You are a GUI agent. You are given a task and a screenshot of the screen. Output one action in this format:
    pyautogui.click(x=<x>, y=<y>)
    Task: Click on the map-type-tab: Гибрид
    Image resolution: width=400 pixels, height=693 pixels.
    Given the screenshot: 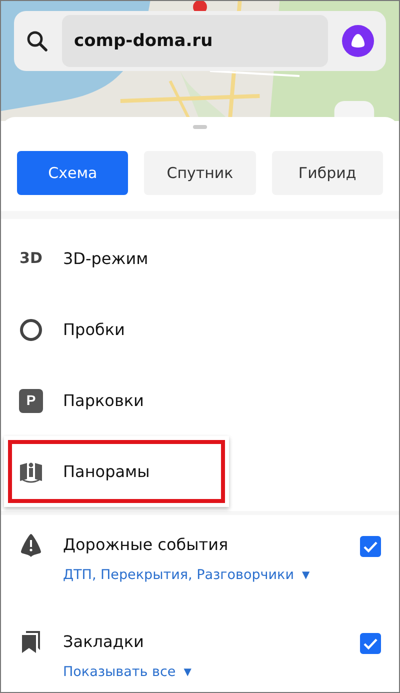 What is the action you would take?
    pyautogui.click(x=327, y=173)
    